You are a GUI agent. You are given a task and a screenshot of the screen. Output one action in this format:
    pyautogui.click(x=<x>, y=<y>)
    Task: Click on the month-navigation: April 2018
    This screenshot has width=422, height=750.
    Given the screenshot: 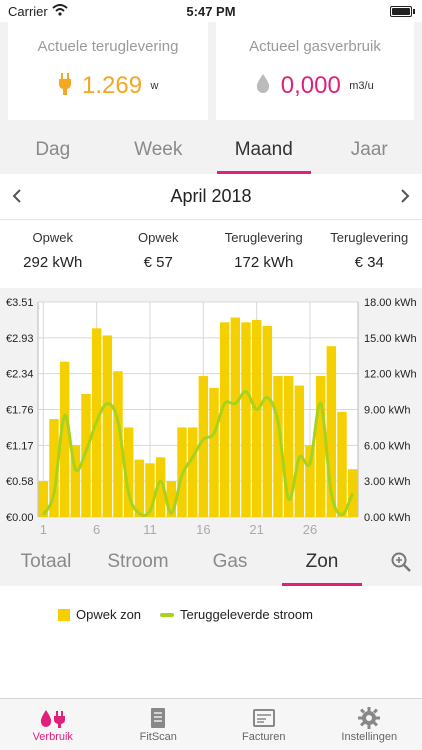 What is the action you would take?
    pyautogui.click(x=211, y=197)
    